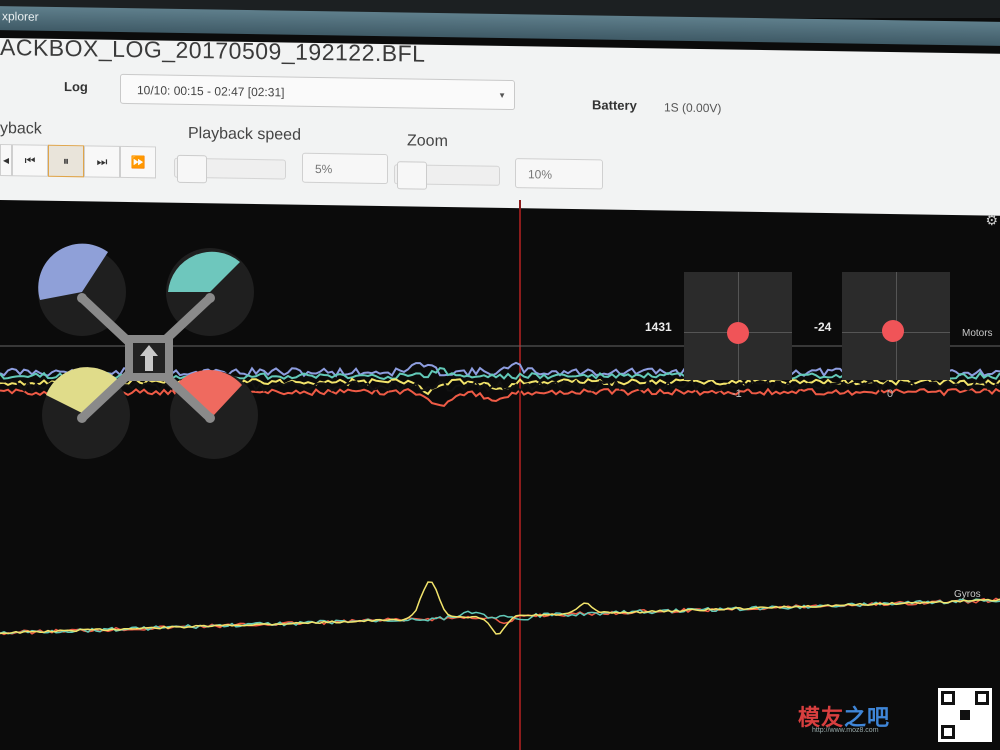 This screenshot has height=750, width=1000. What do you see at coordinates (447, 175) in the screenshot?
I see `zoom-slider` at bounding box center [447, 175].